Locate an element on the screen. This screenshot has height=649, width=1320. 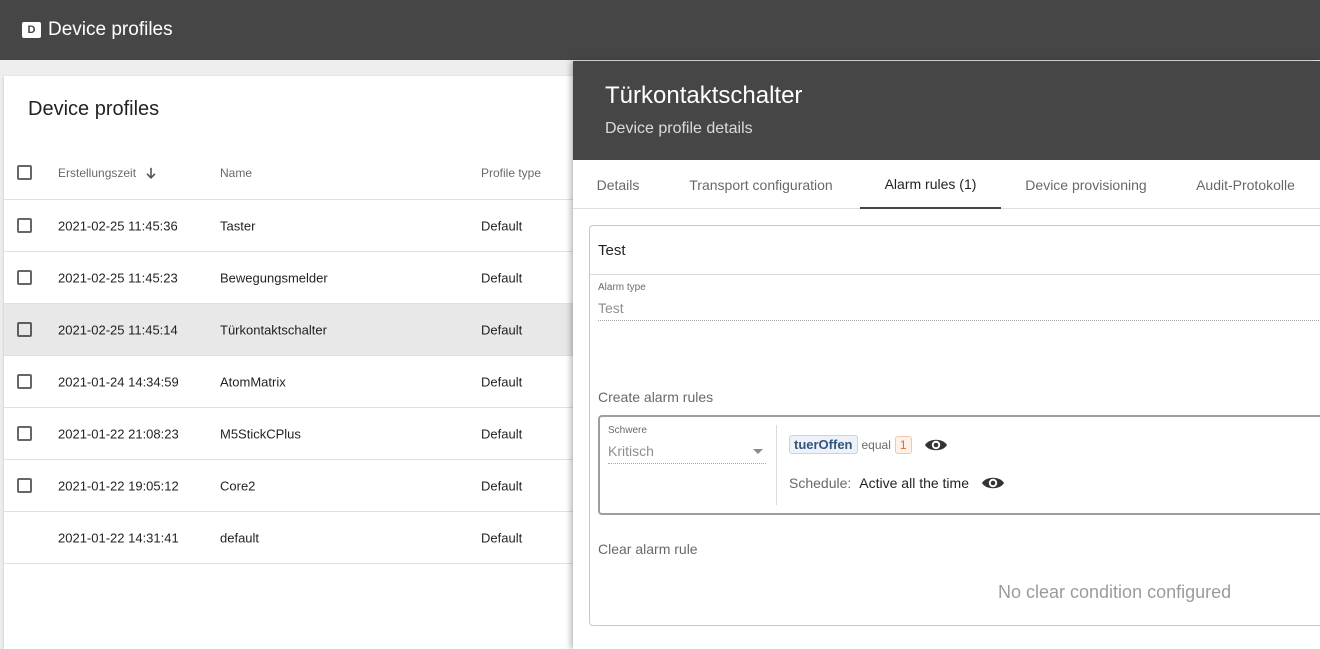
cell-created-time: 2021-01-22 14:31:41 is located at coordinates (118, 537).